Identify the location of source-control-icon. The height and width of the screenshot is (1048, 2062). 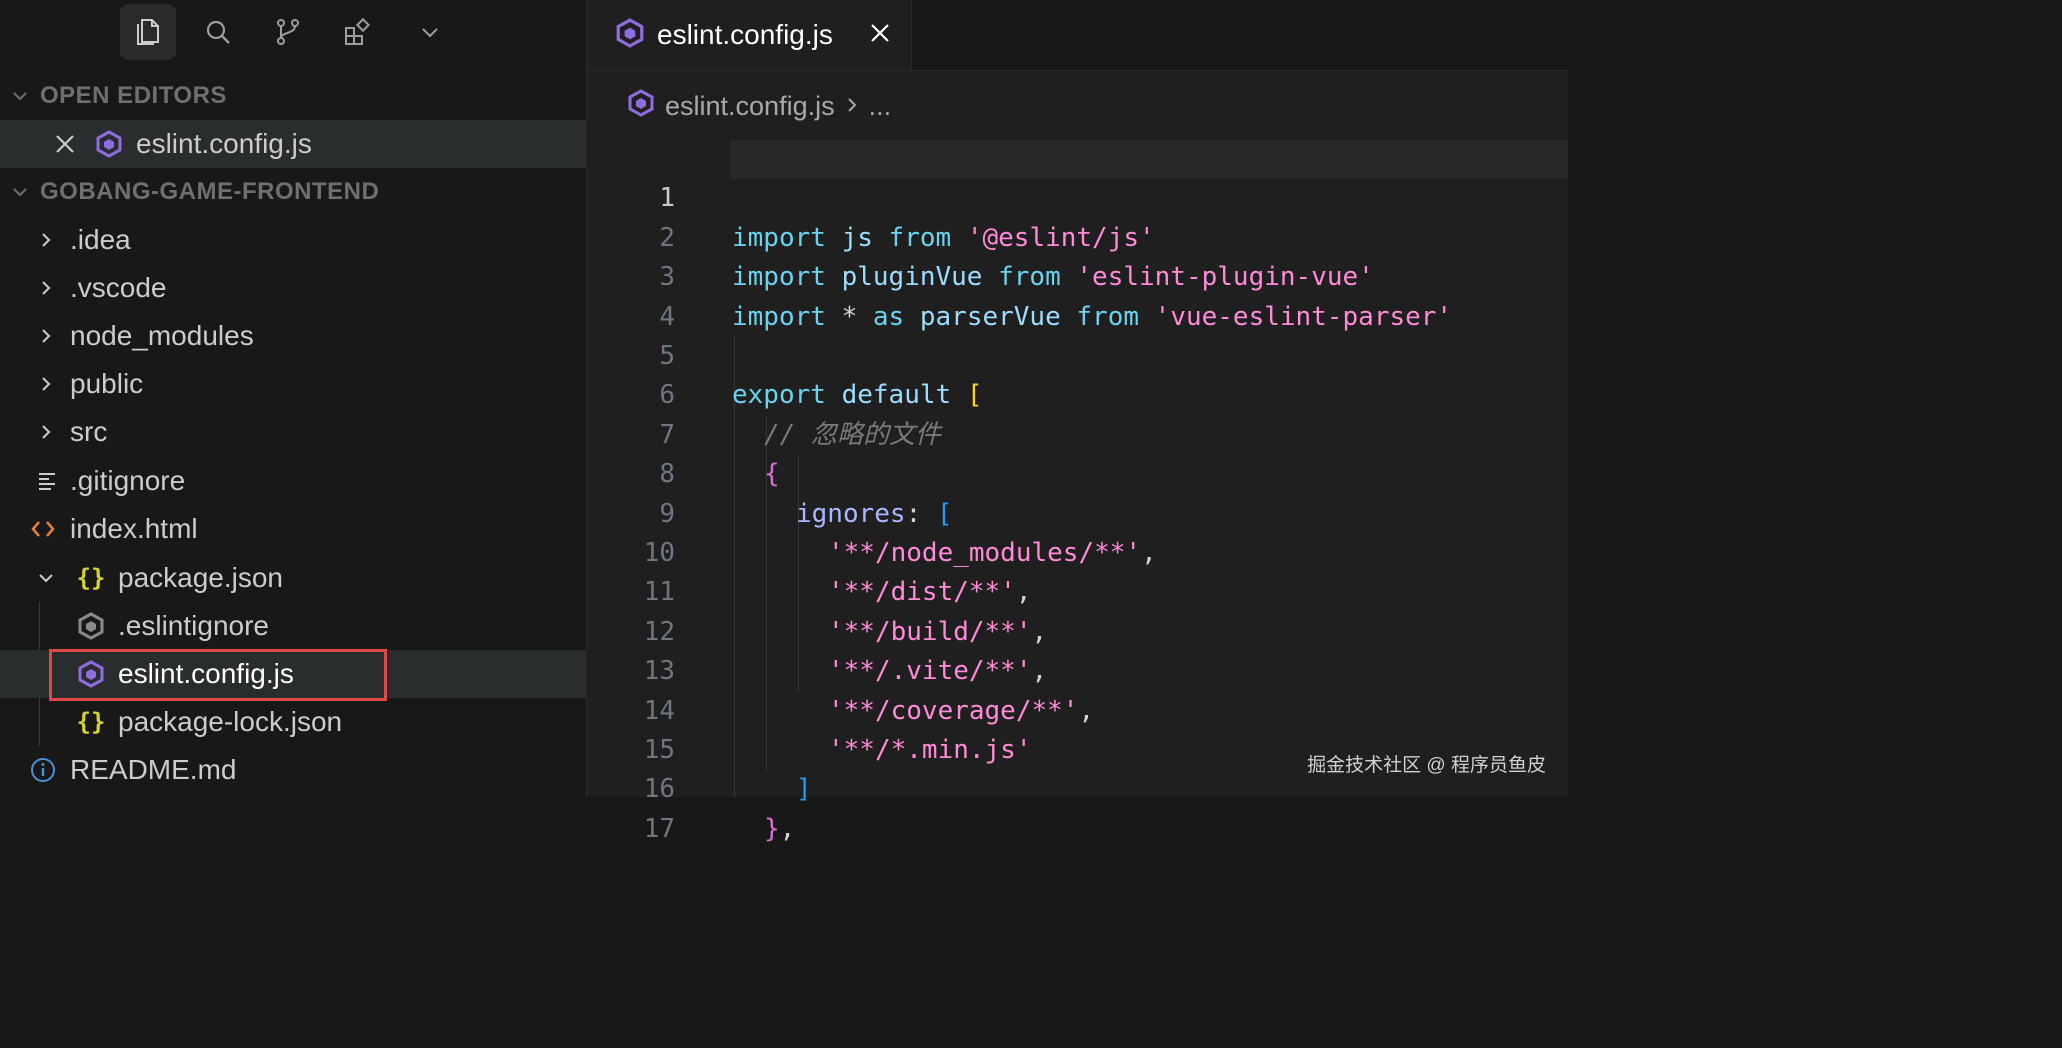
(288, 32).